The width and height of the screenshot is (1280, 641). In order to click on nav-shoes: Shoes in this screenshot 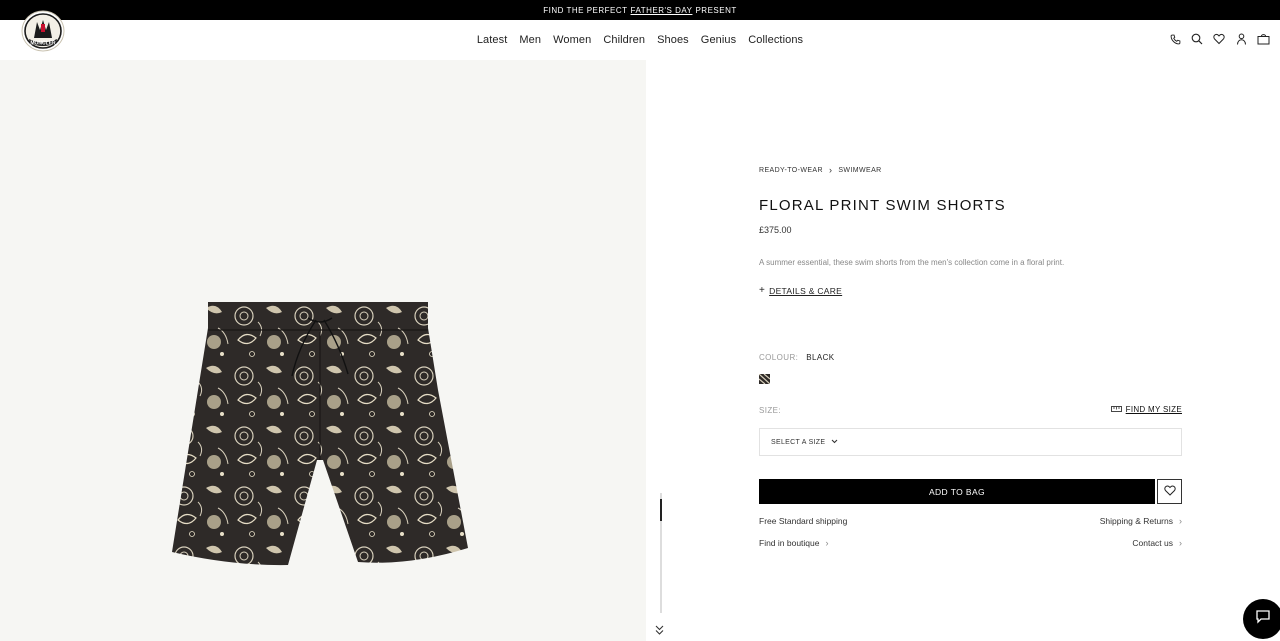, I will do `click(673, 40)`.